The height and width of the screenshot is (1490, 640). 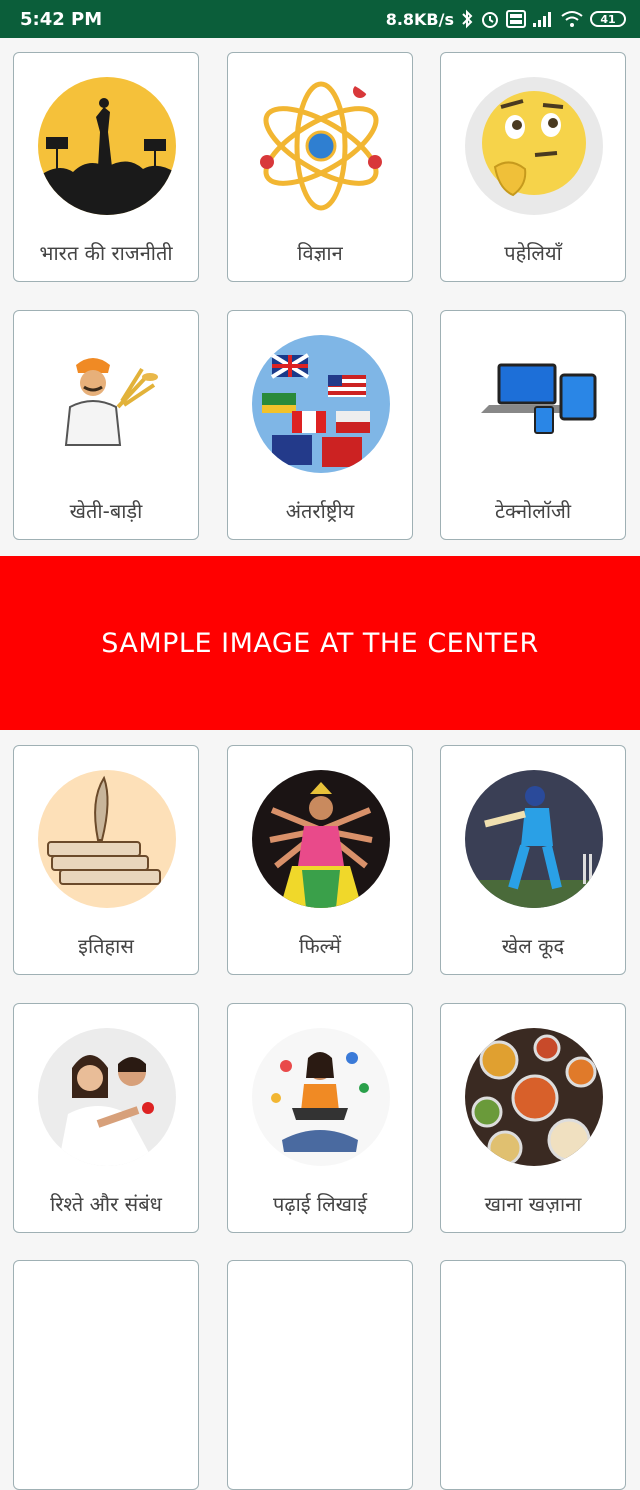 I want to click on category-card-international: अंतर्राष्ट्रीय, so click(x=320, y=425).